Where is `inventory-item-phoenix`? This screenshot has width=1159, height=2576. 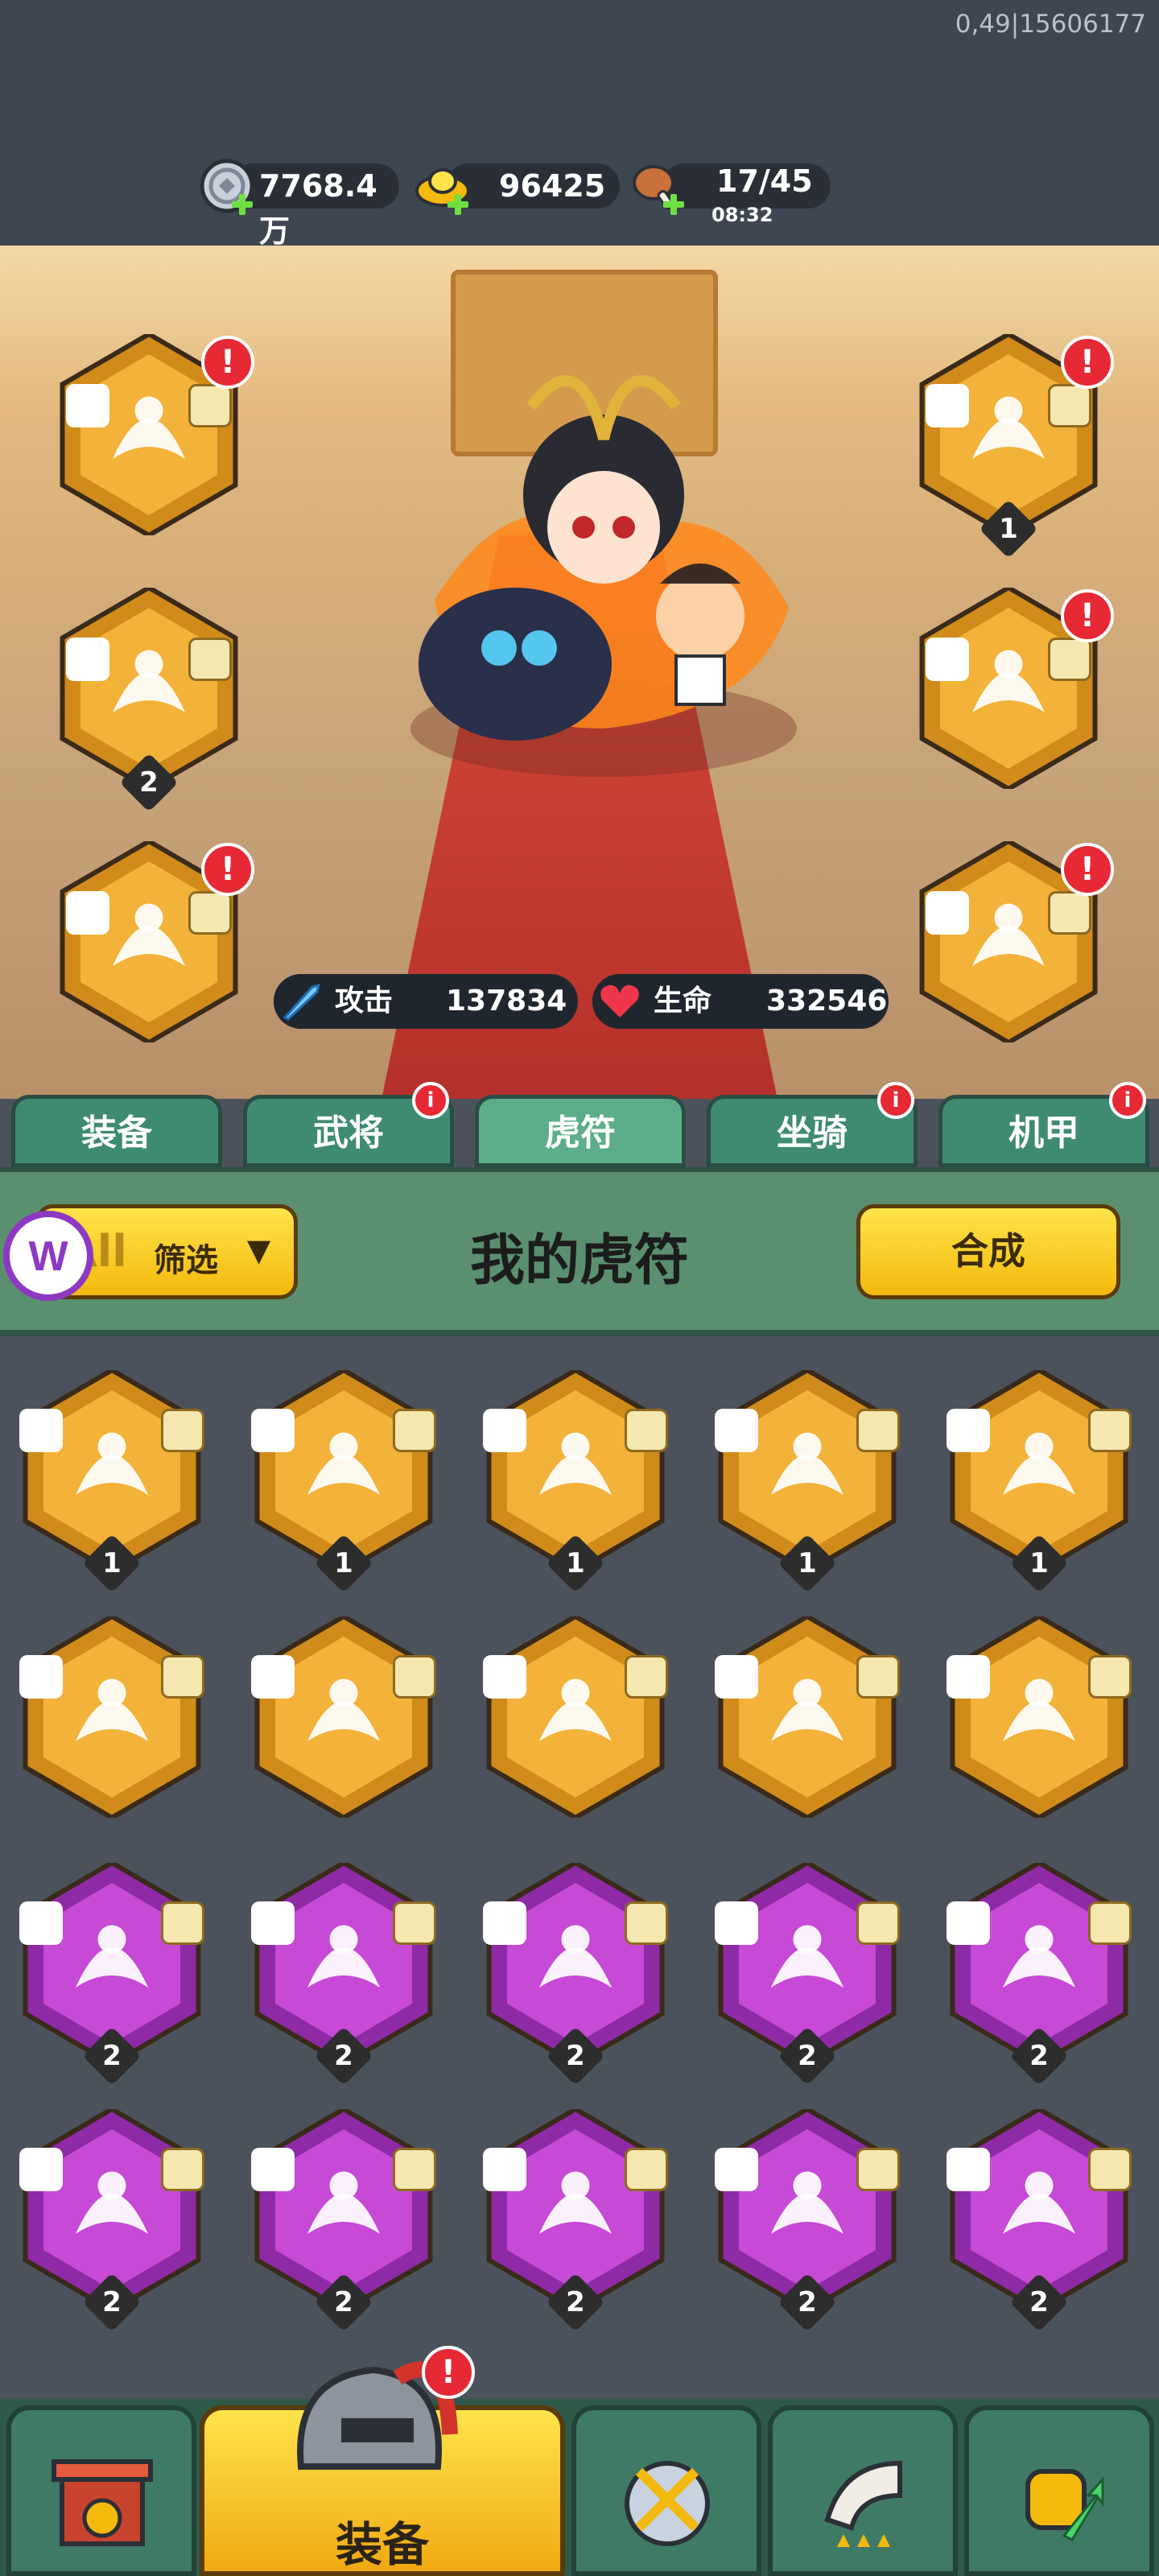 inventory-item-phoenix is located at coordinates (575, 1721).